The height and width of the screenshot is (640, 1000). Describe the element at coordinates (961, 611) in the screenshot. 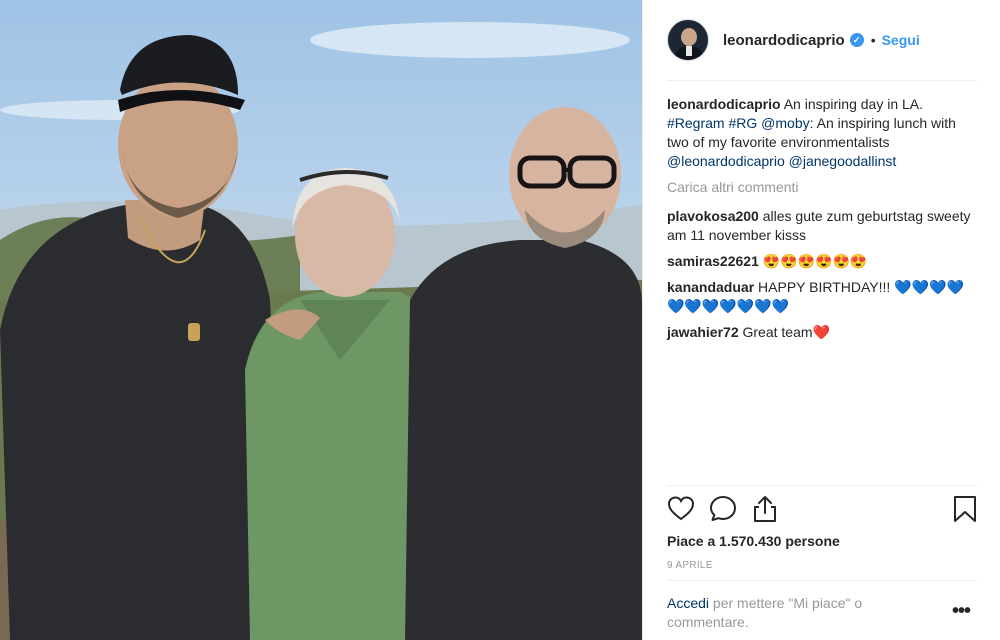

I see `more-options-button: •••` at that location.